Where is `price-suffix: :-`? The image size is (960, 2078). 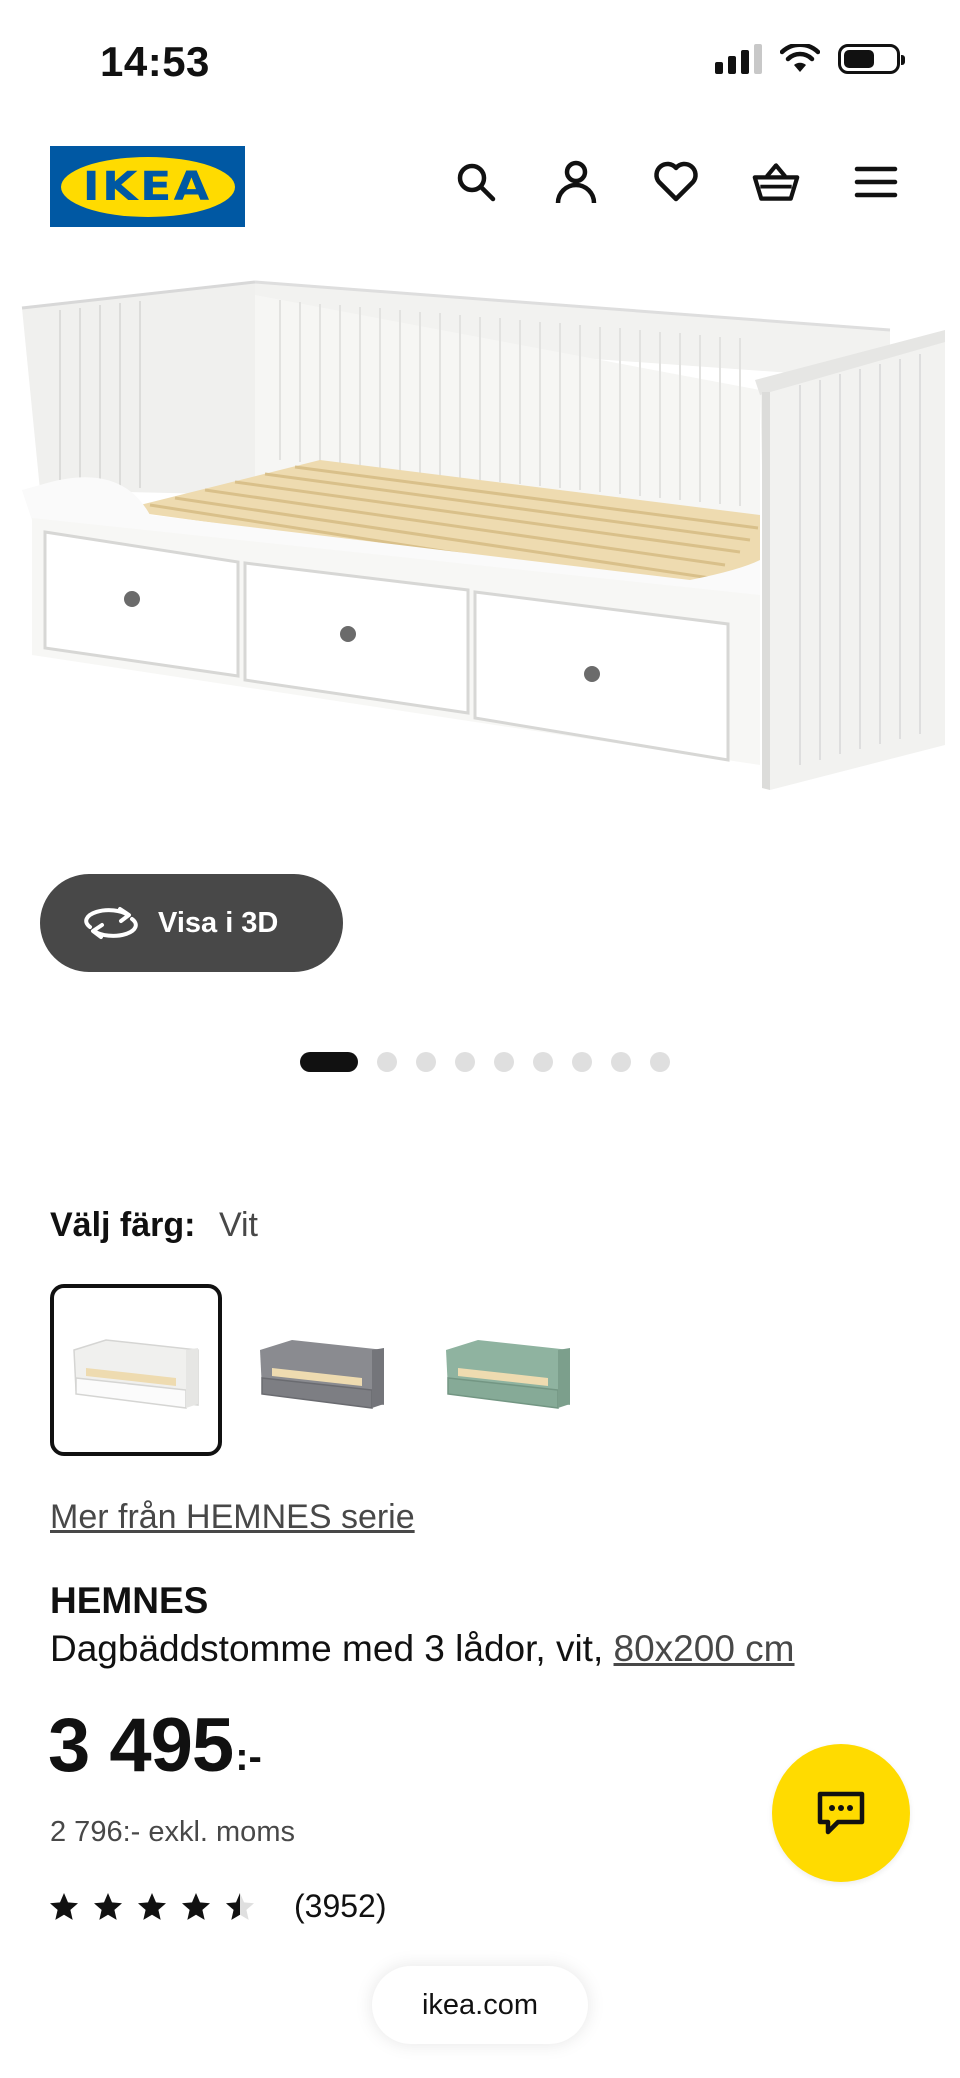 price-suffix: :- is located at coordinates (248, 1757).